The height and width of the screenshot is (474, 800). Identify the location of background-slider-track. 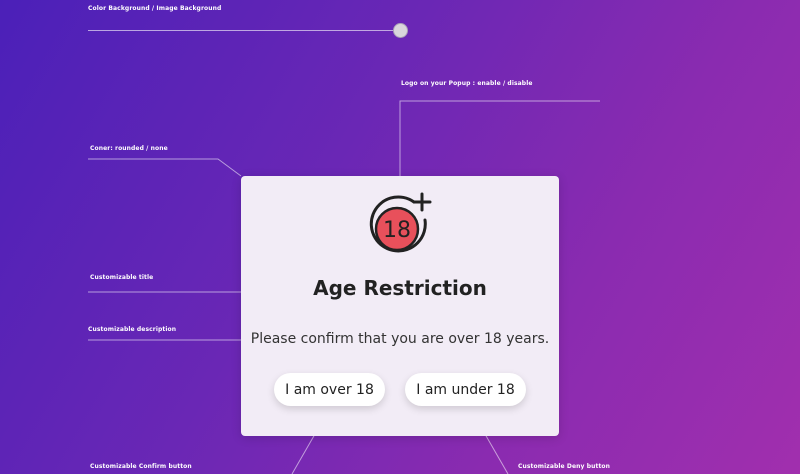
(246, 30).